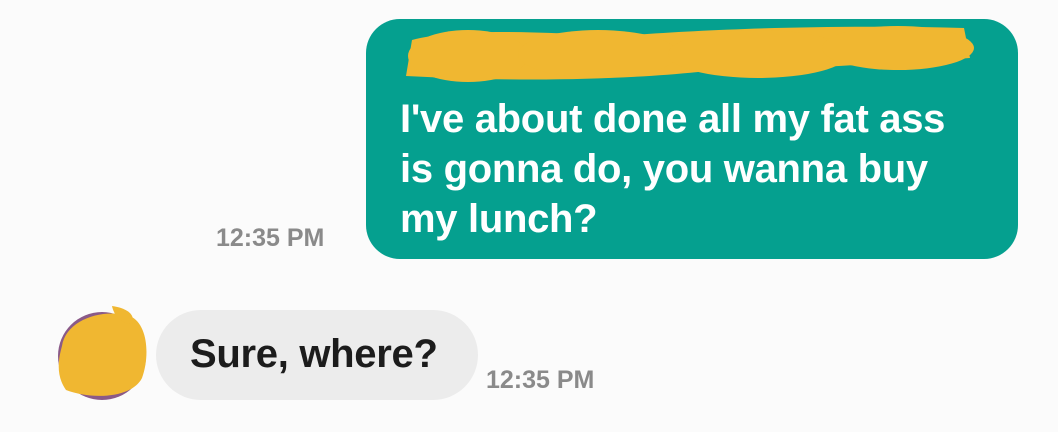 The width and height of the screenshot is (1058, 432). What do you see at coordinates (314, 354) in the screenshot?
I see `received-message-text: Sure, where?` at bounding box center [314, 354].